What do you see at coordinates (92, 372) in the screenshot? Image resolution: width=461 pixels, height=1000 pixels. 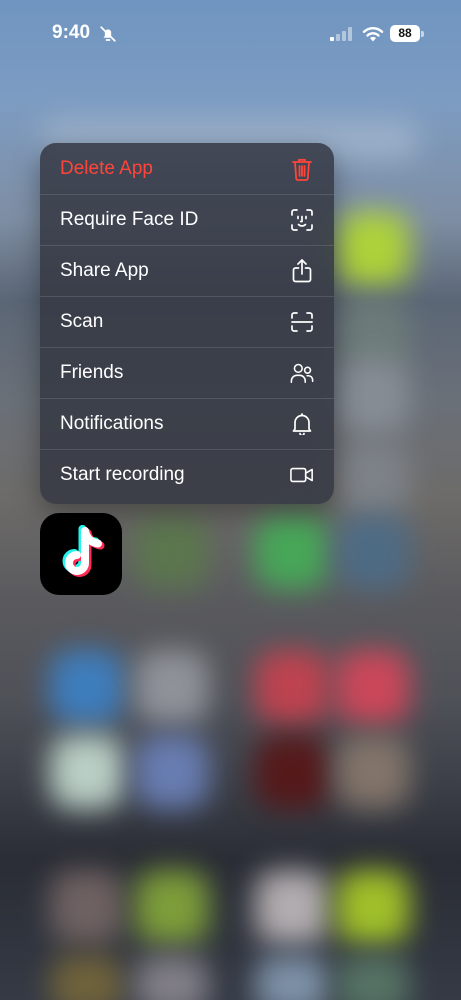 I see `menu-item-label: Friends` at bounding box center [92, 372].